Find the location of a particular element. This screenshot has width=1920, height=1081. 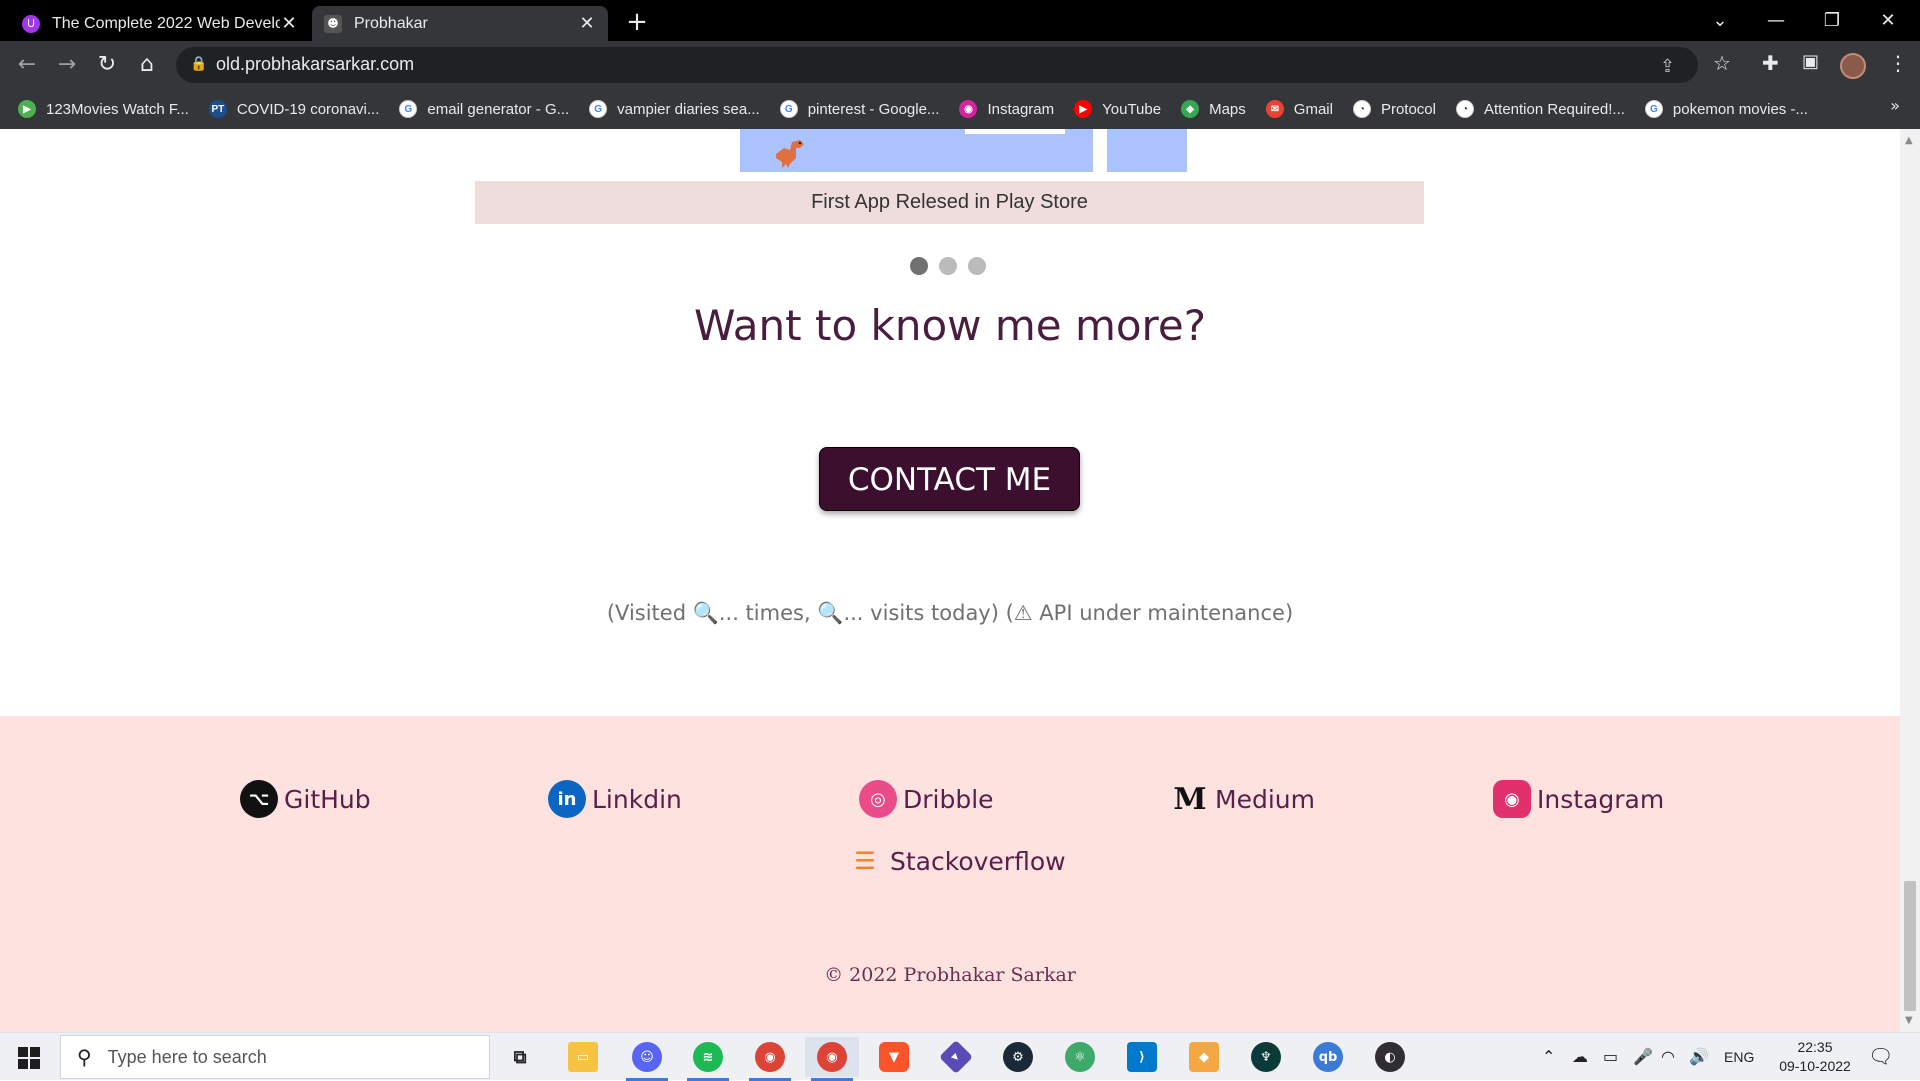

taskbar-atom: ⚛ is located at coordinates (1080, 1057).